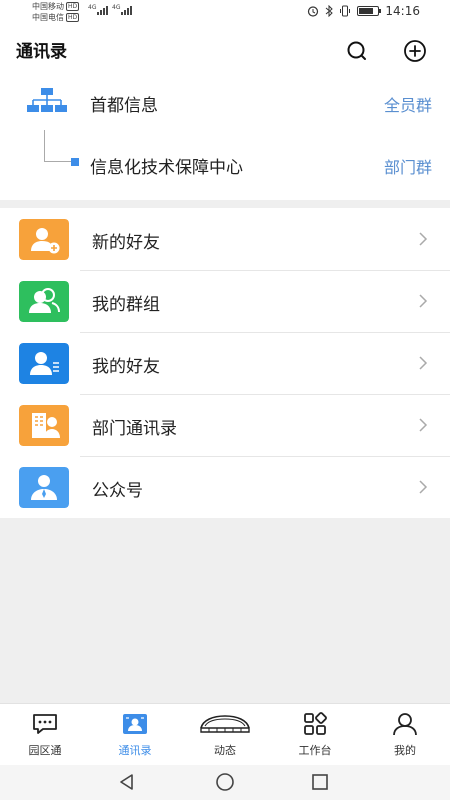 Image resolution: width=450 pixels, height=800 pixels. I want to click on recents-icon, so click(320, 782).